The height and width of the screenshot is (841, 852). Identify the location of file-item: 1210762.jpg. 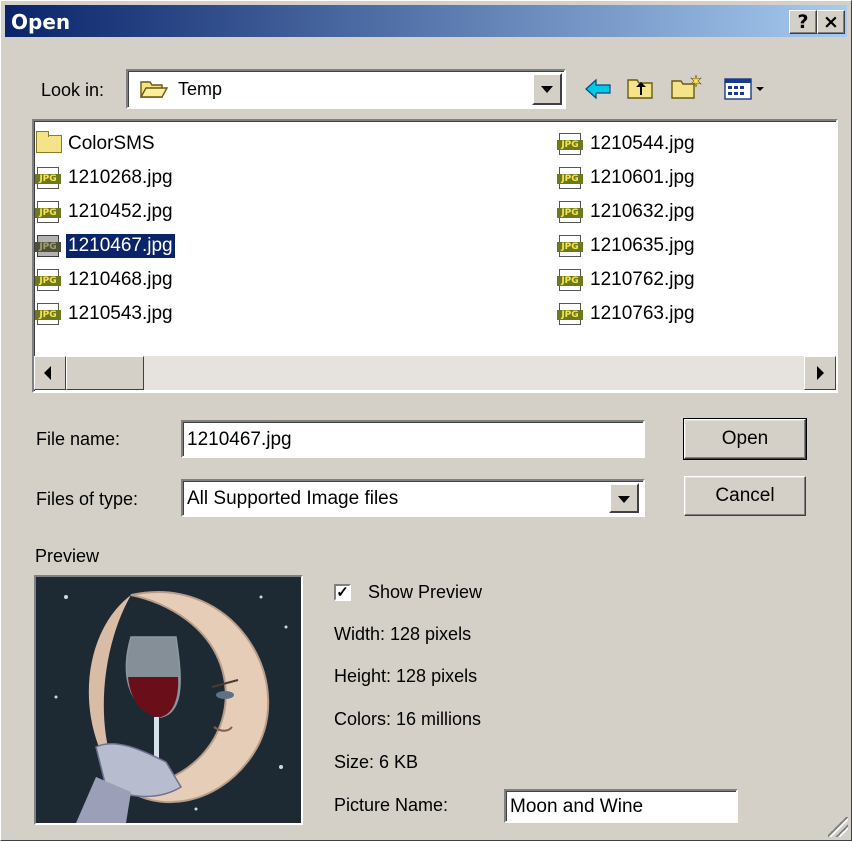
(626, 280).